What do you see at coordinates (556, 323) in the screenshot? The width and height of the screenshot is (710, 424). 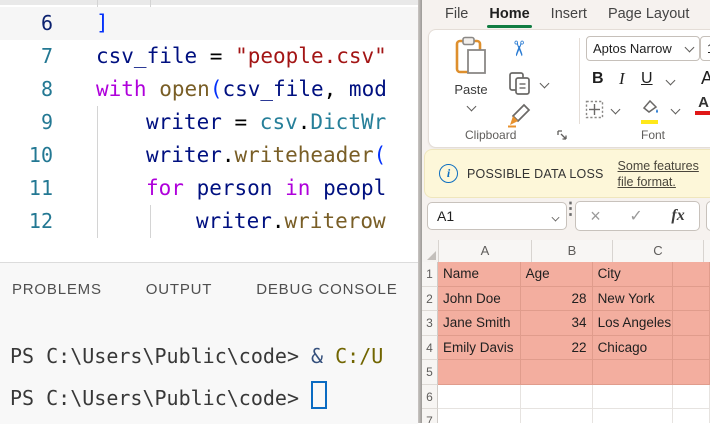 I see `cell-B3: 34` at bounding box center [556, 323].